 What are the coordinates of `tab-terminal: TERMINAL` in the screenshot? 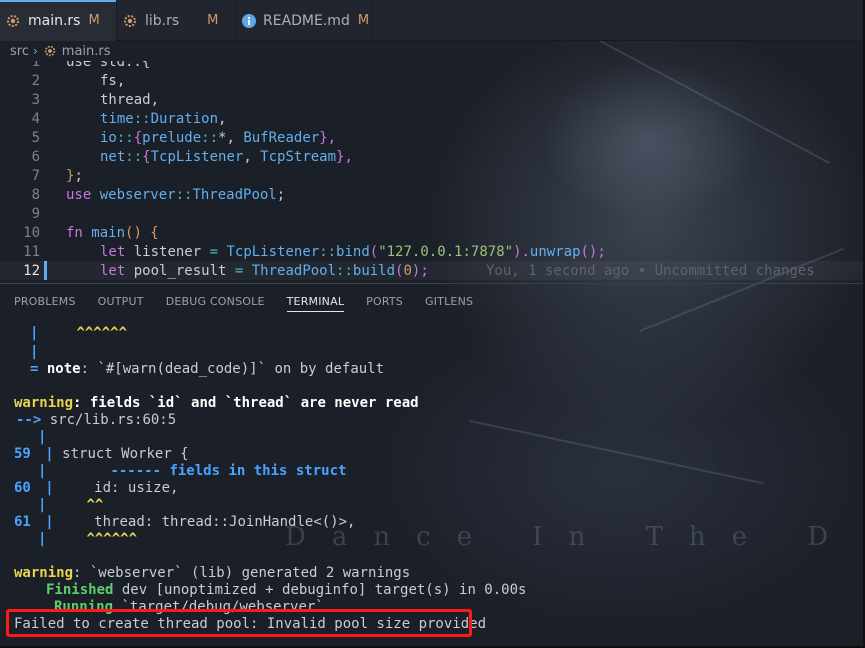 It's located at (315, 301).